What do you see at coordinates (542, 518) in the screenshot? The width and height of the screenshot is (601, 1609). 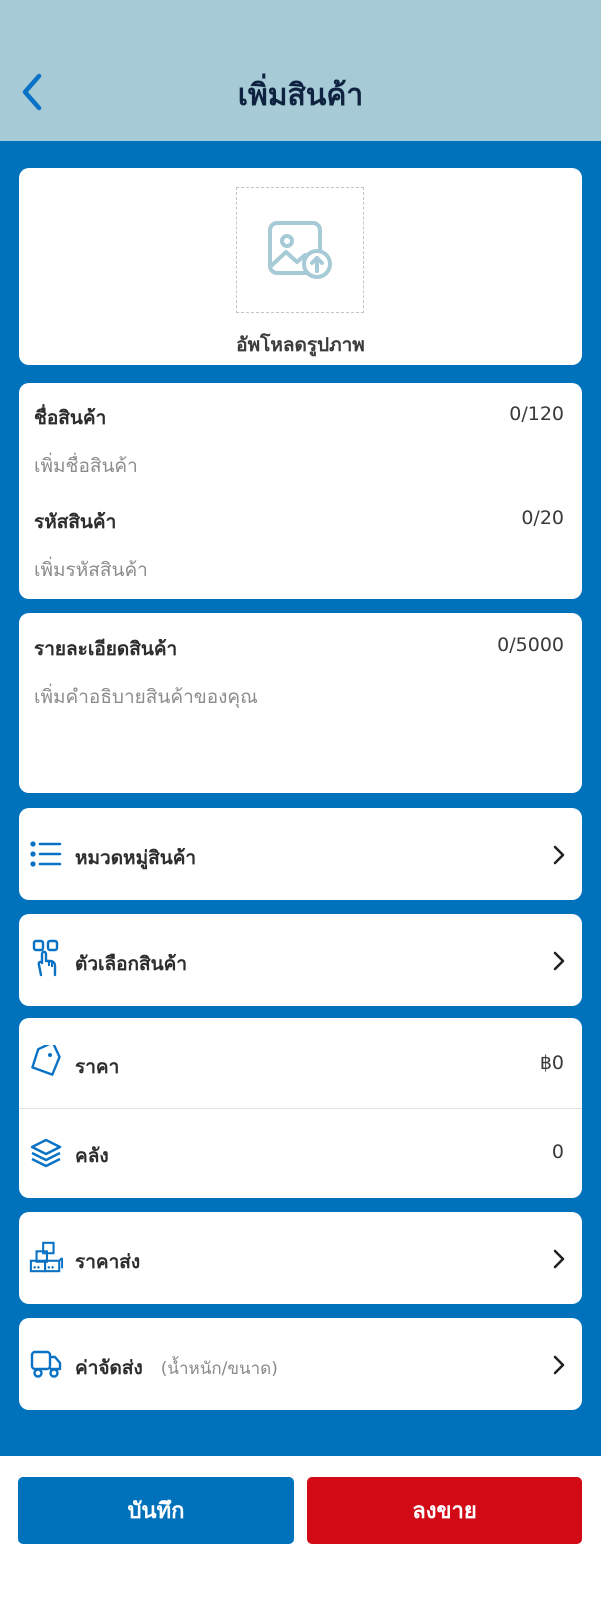 I see `product-code-counter: 0/20` at bounding box center [542, 518].